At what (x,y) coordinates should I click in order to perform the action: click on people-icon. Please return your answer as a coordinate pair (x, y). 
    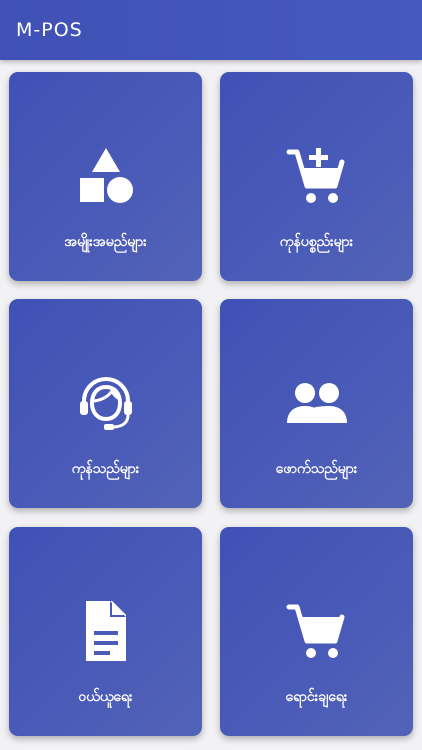
    Looking at the image, I should click on (316, 403).